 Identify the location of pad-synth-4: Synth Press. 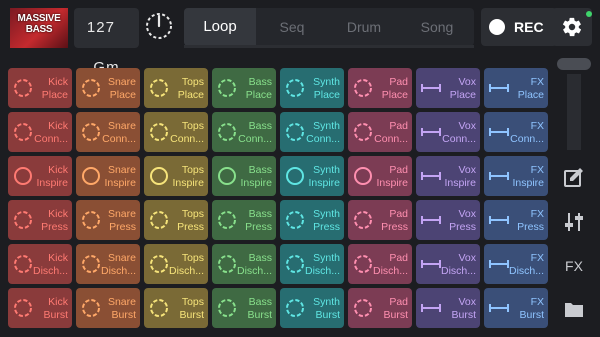
(312, 220).